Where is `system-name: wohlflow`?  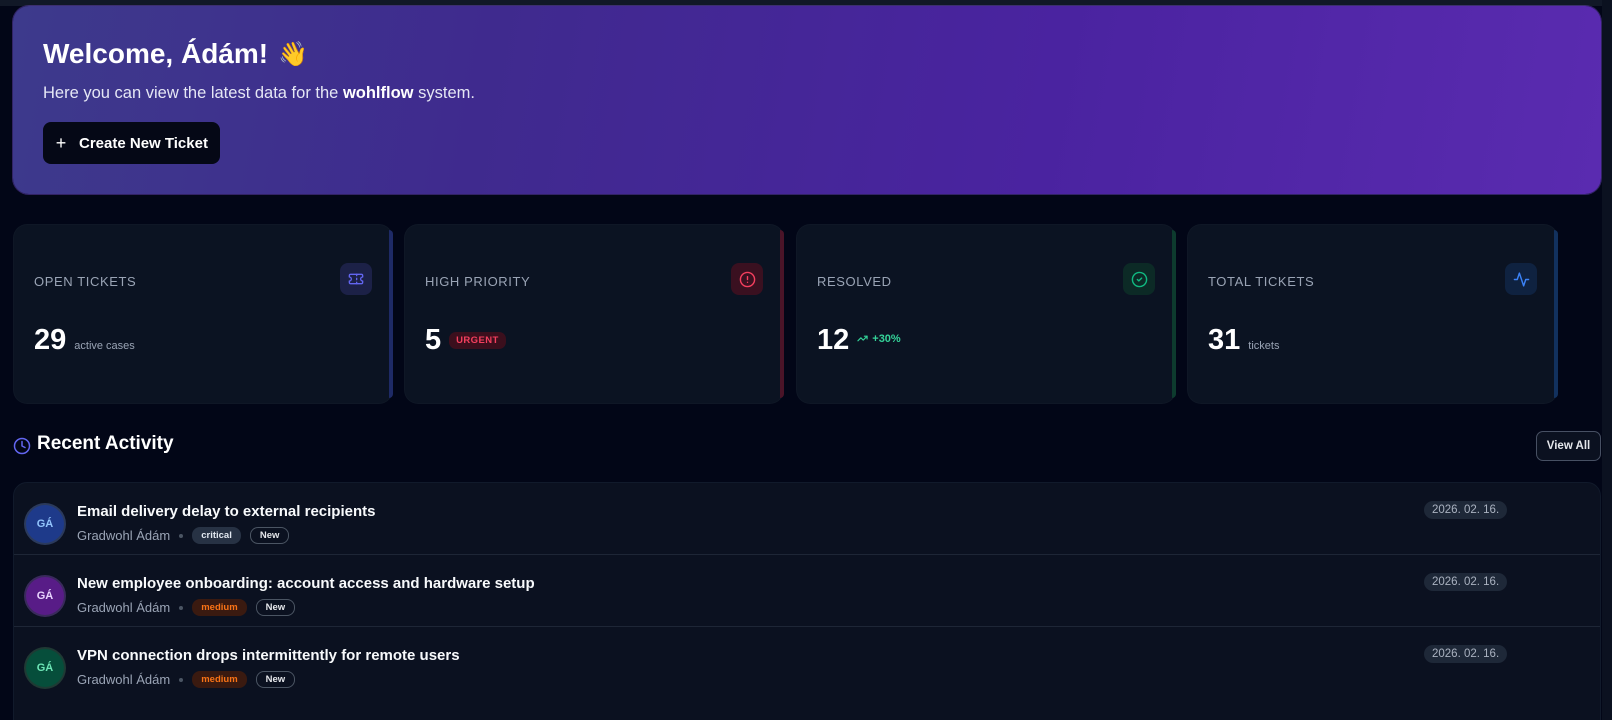
system-name: wohlflow is located at coordinates (378, 93).